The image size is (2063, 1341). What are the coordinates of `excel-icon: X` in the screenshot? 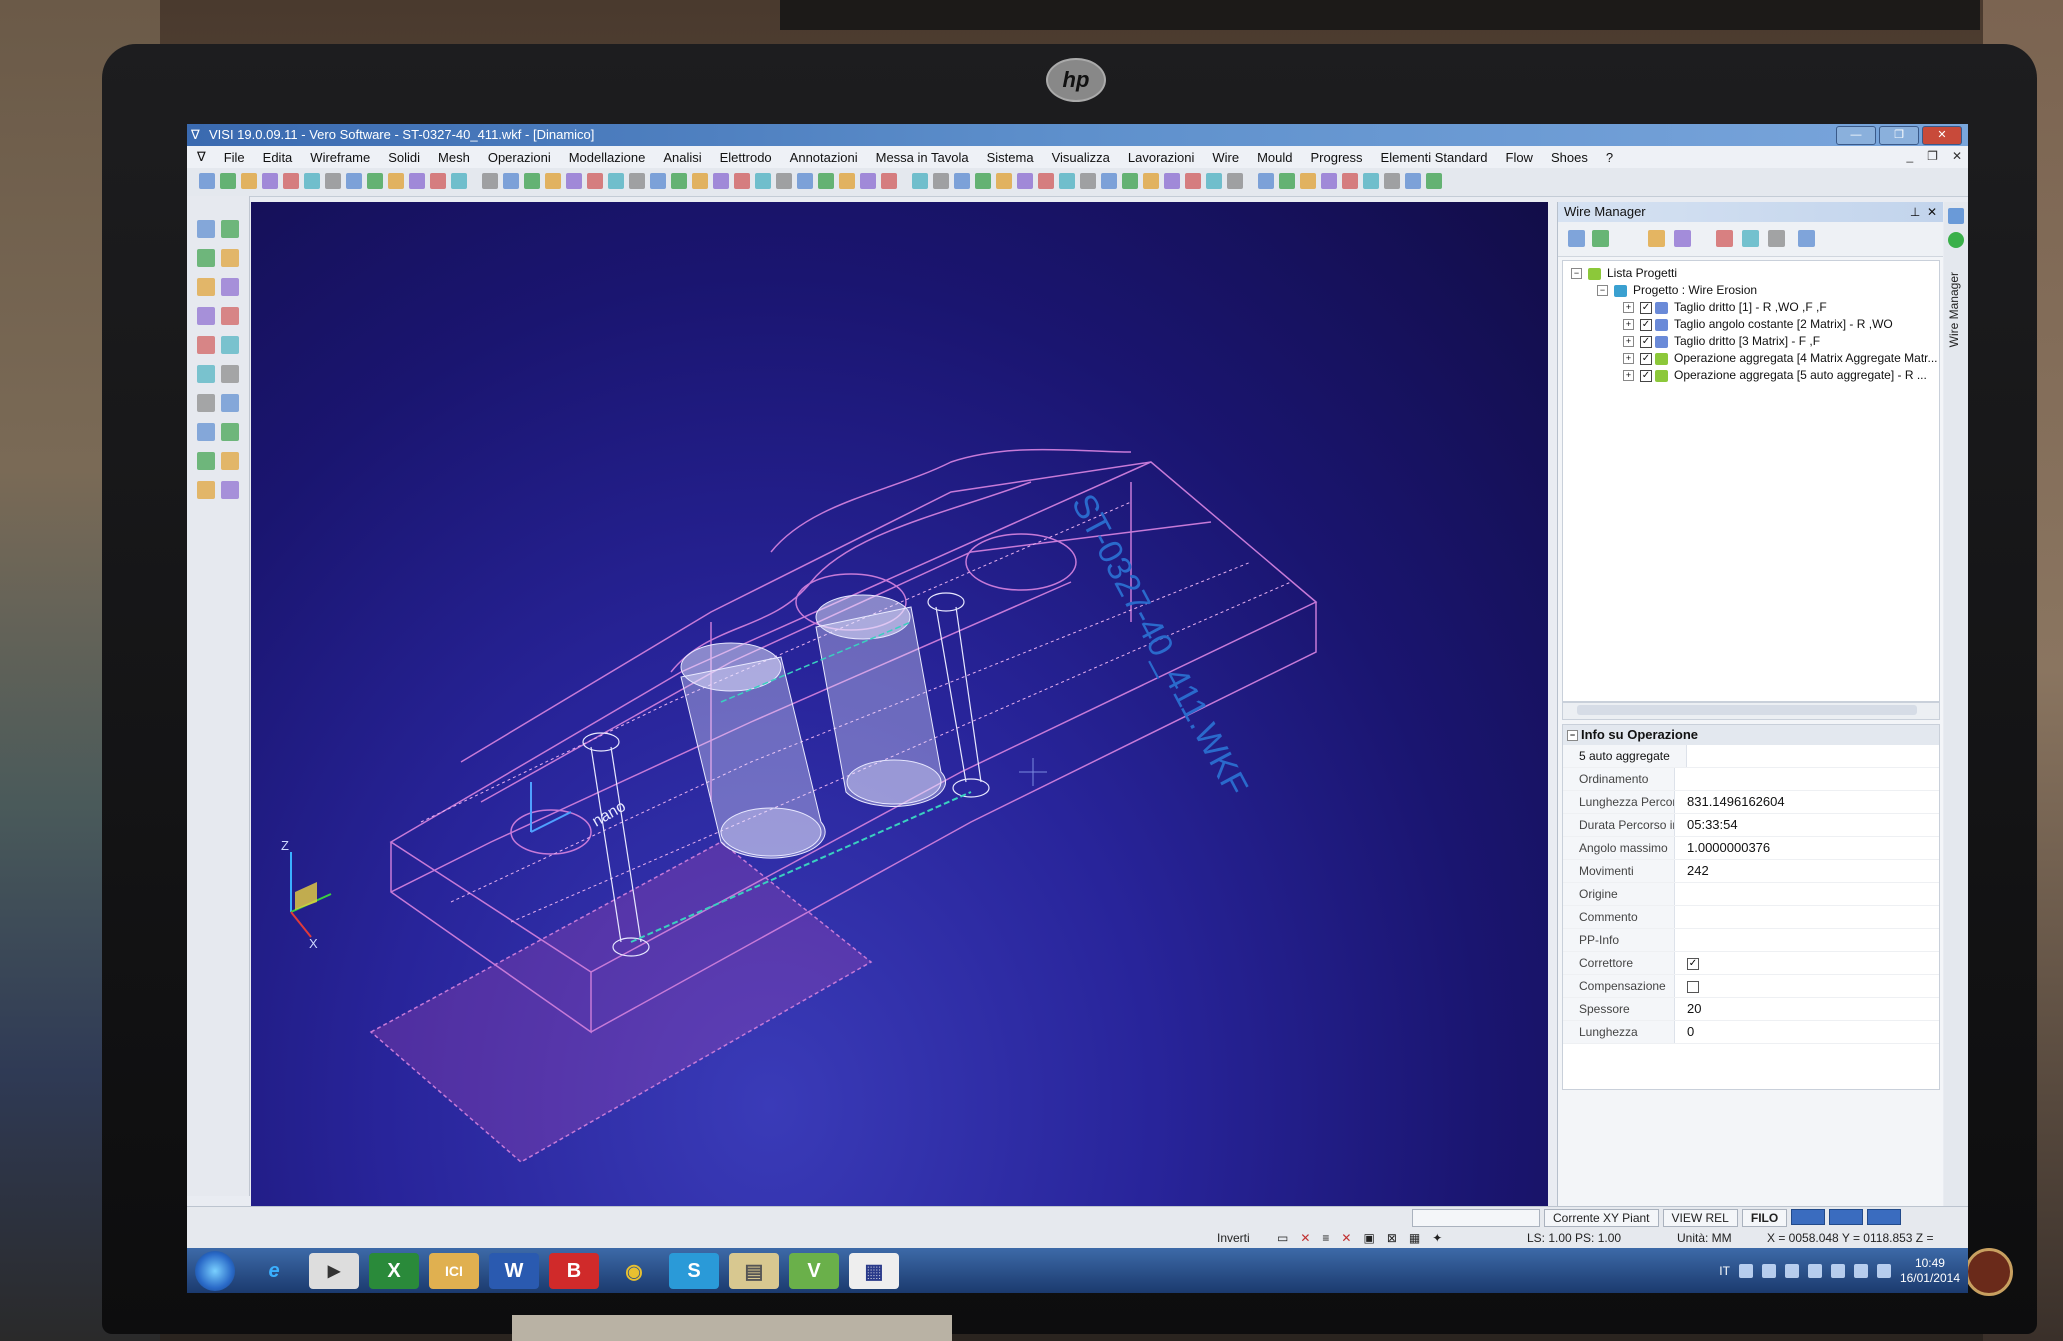 It's located at (394, 1271).